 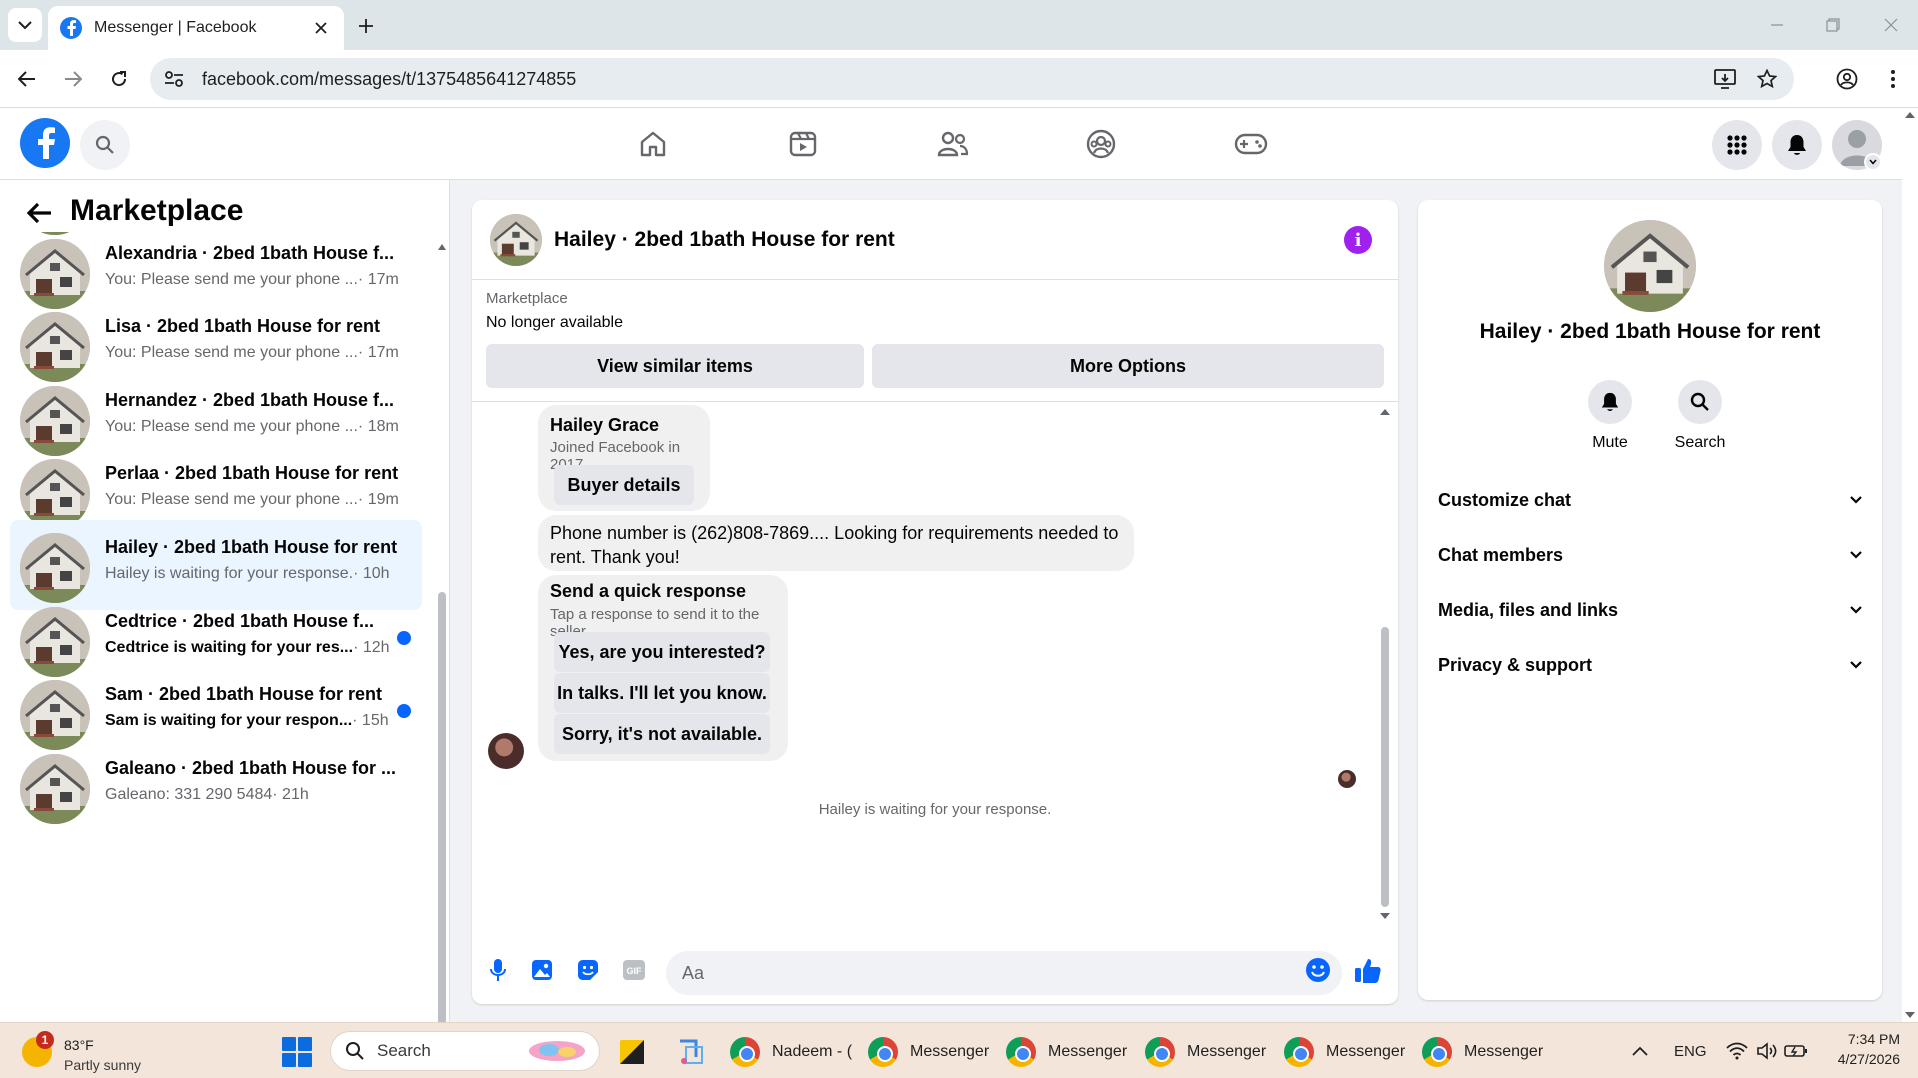 I want to click on tab-search-button, so click(x=25, y=25).